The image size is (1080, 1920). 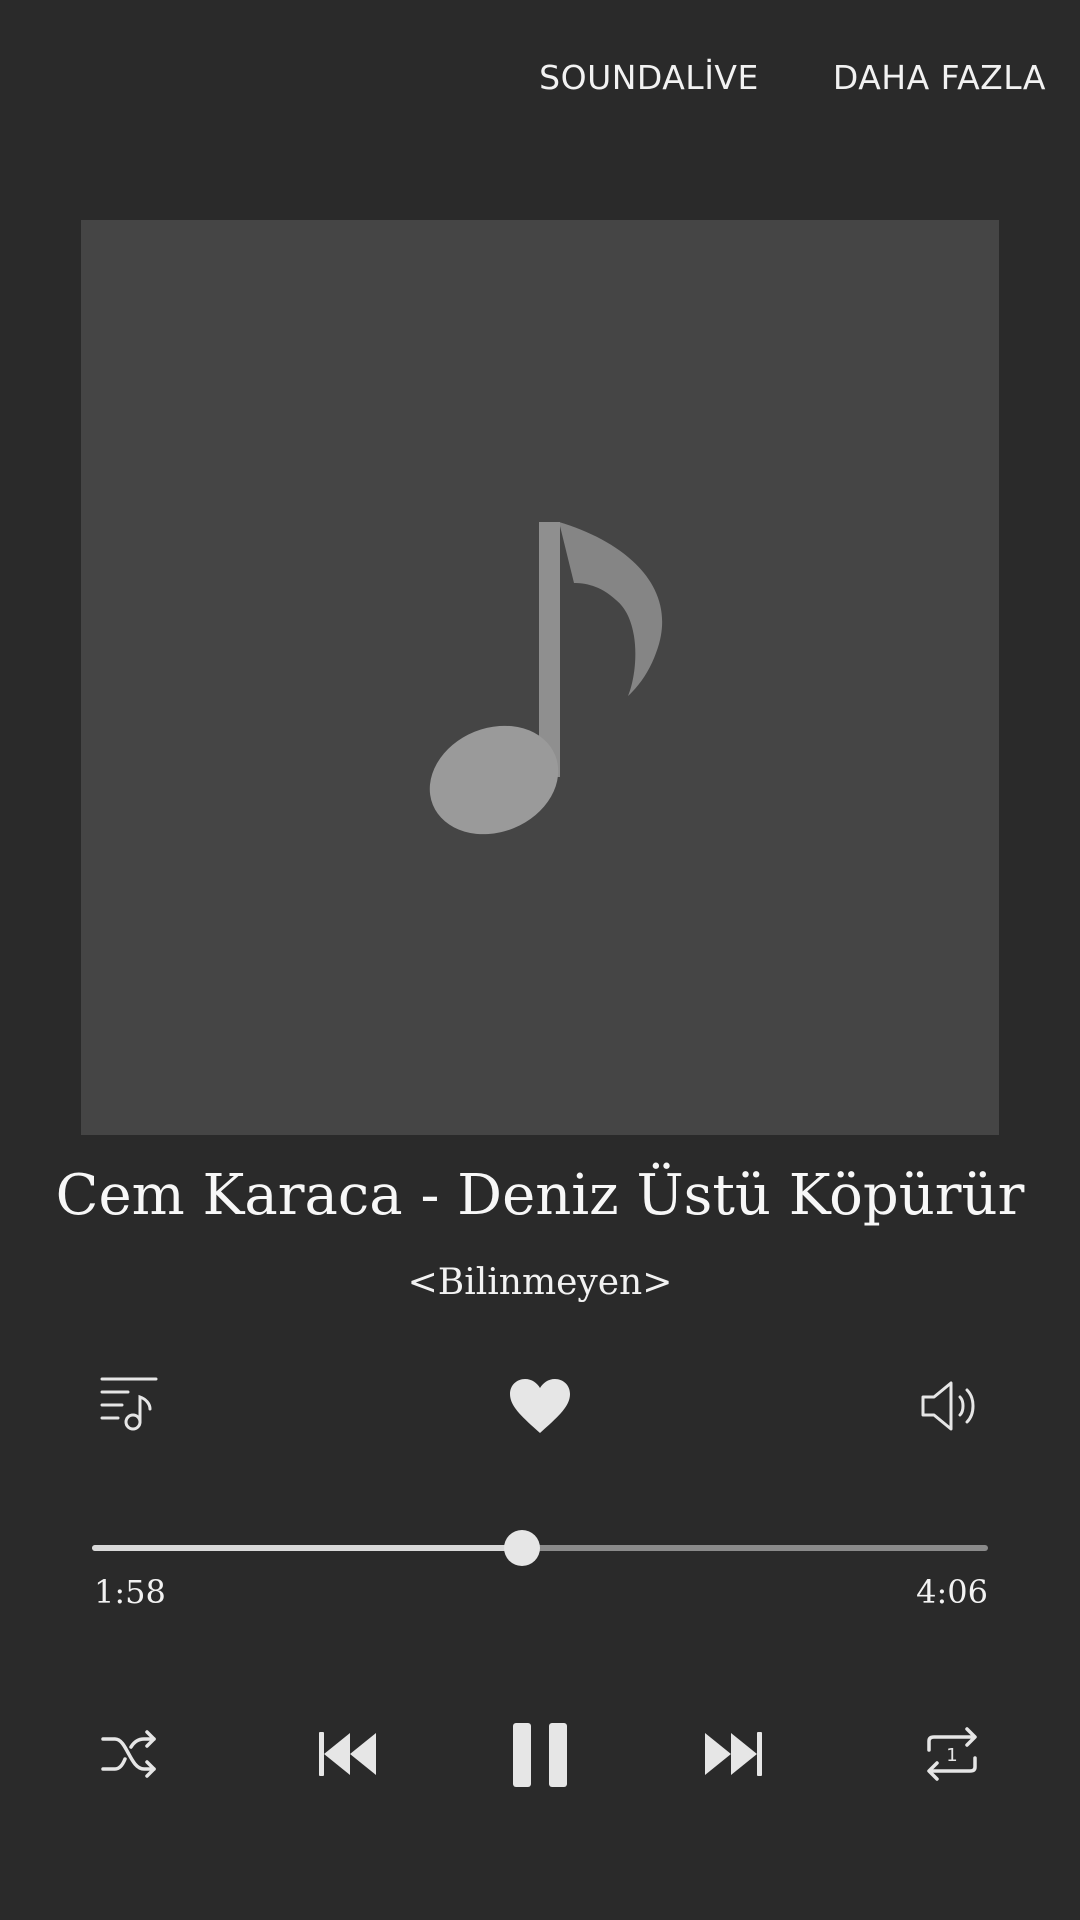 I want to click on song-artist: <Bilinmeyen>, so click(x=540, y=1282).